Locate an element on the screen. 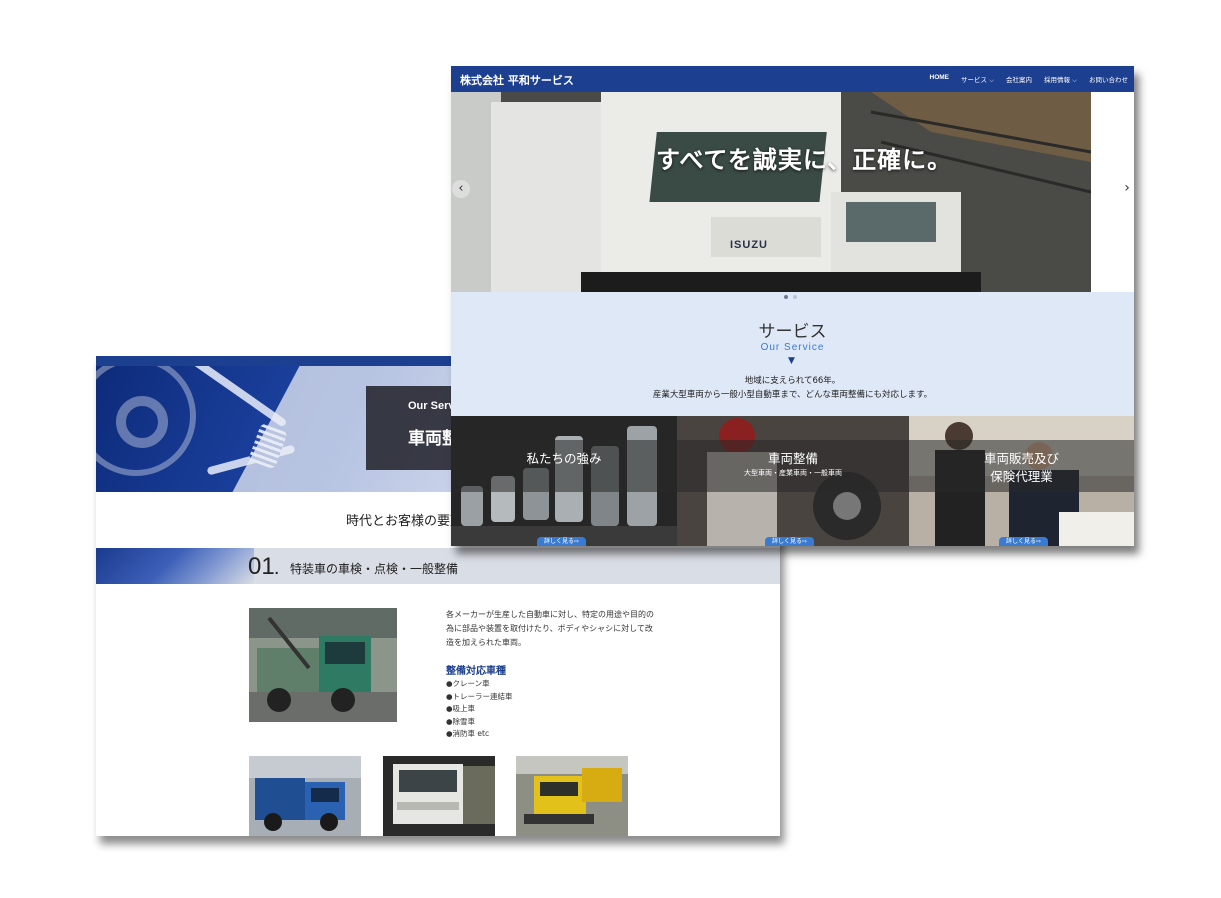  hero-headline: すべてを誠実に、正確に。 is located at coordinates (804, 160).